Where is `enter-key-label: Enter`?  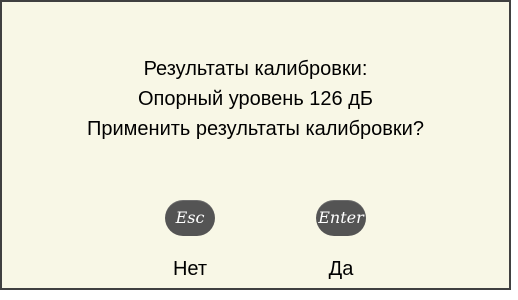 enter-key-label: Enter is located at coordinates (341, 217).